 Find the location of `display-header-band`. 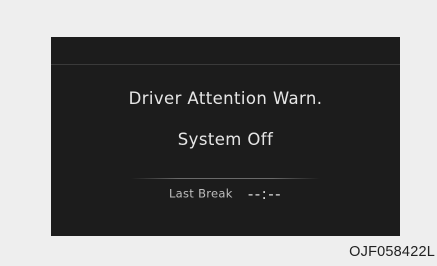

display-header-band is located at coordinates (225, 51).